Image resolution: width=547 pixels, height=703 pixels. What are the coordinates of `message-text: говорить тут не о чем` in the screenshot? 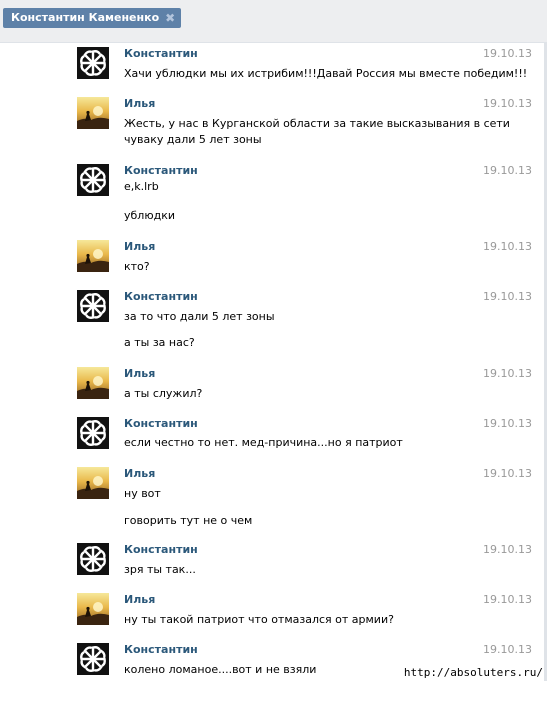 It's located at (188, 520).